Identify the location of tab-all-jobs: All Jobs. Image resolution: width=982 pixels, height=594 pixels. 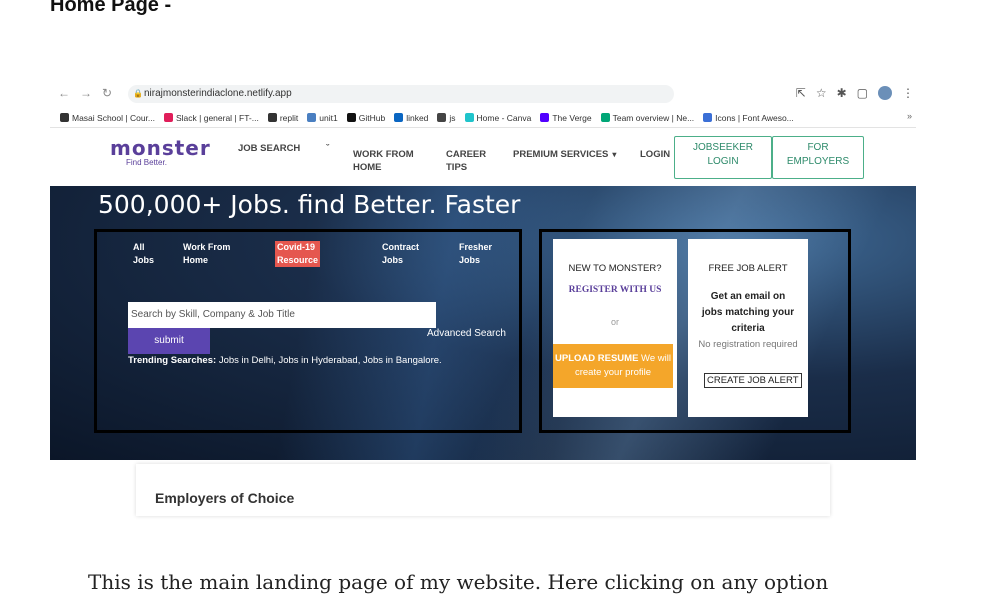
(143, 254).